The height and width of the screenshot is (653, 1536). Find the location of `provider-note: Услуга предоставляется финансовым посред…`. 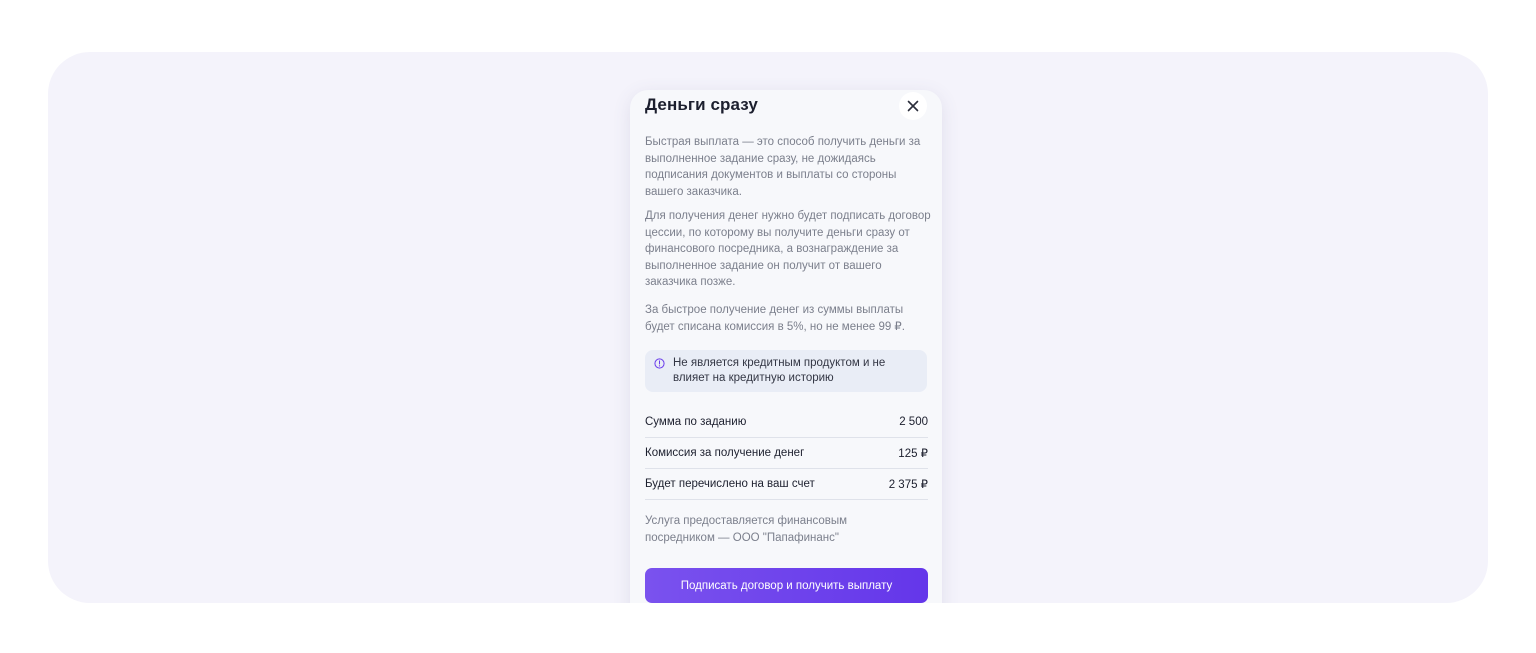

provider-note: Услуга предоставляется финансовым посред… is located at coordinates (746, 529).